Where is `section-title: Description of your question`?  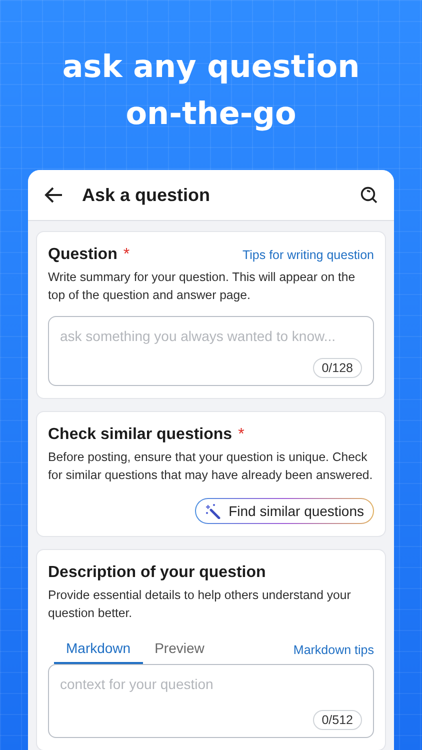 section-title: Description of your question is located at coordinates (157, 573).